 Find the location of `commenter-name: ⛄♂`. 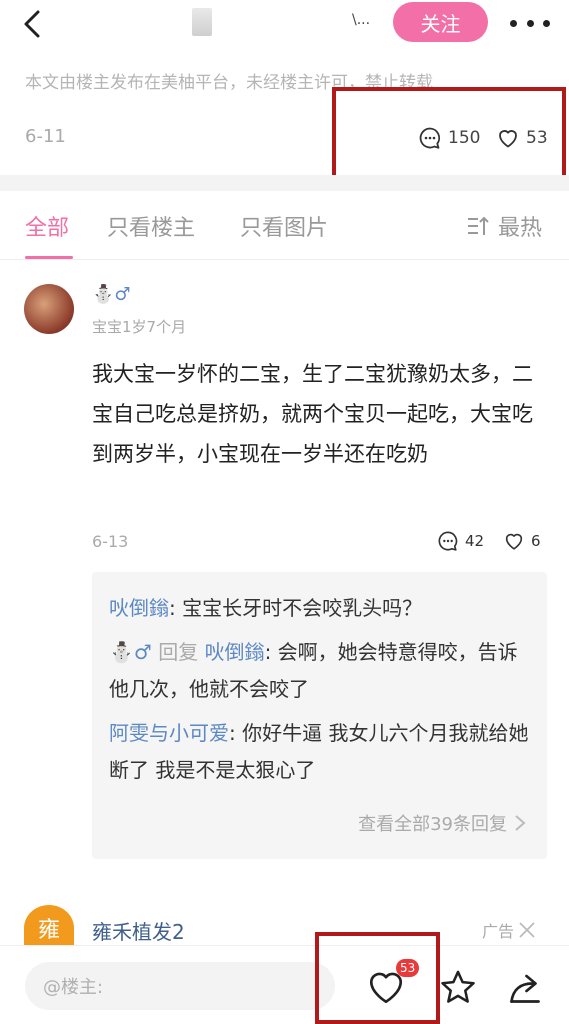

commenter-name: ⛄♂ is located at coordinates (111, 294).